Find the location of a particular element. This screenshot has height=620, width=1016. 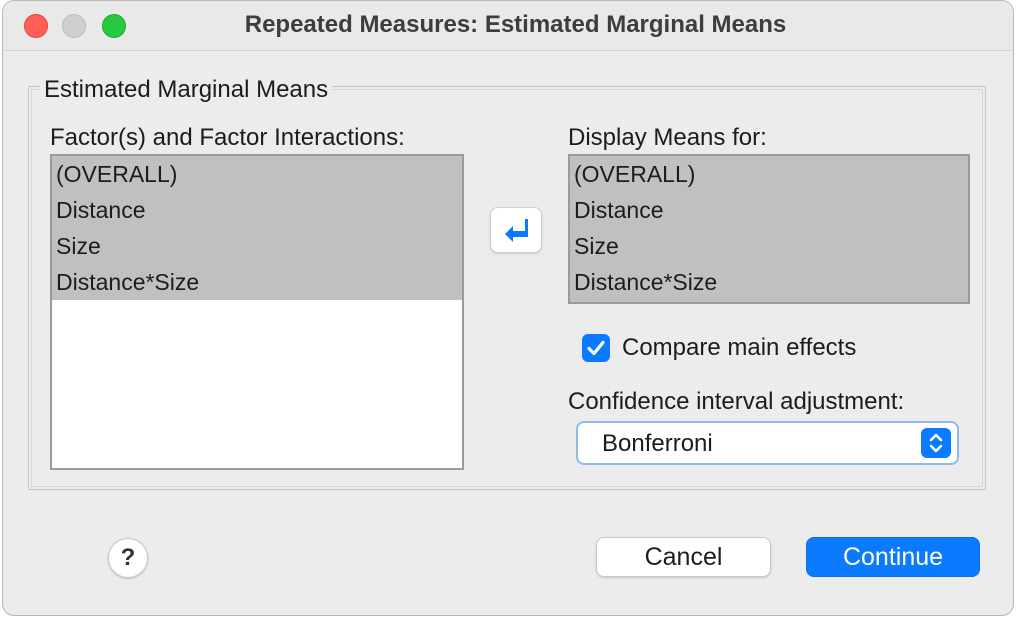

factor-item-overall: (OVERALL) is located at coordinates (257, 174).